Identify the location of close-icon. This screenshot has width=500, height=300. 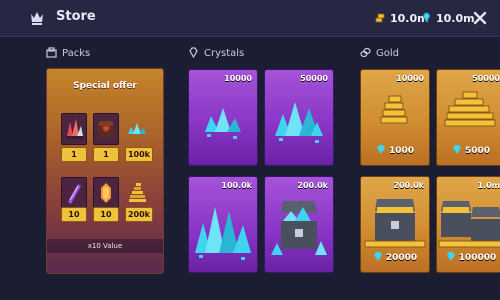
(480, 18).